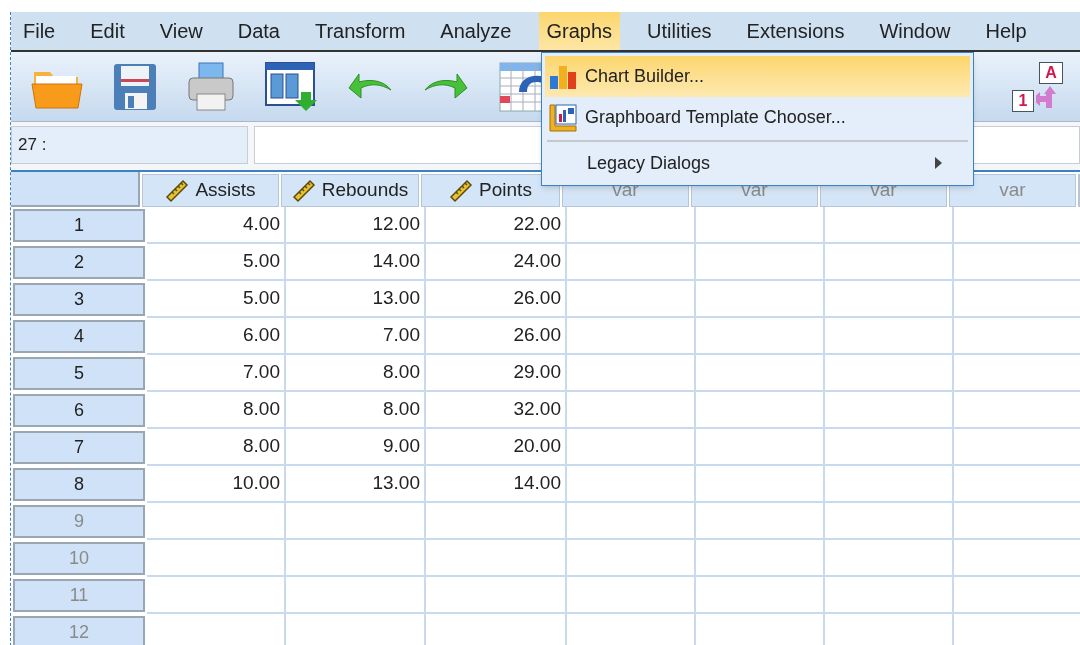 This screenshot has width=1080, height=645. I want to click on table-cell: 29.00, so click(496, 373).